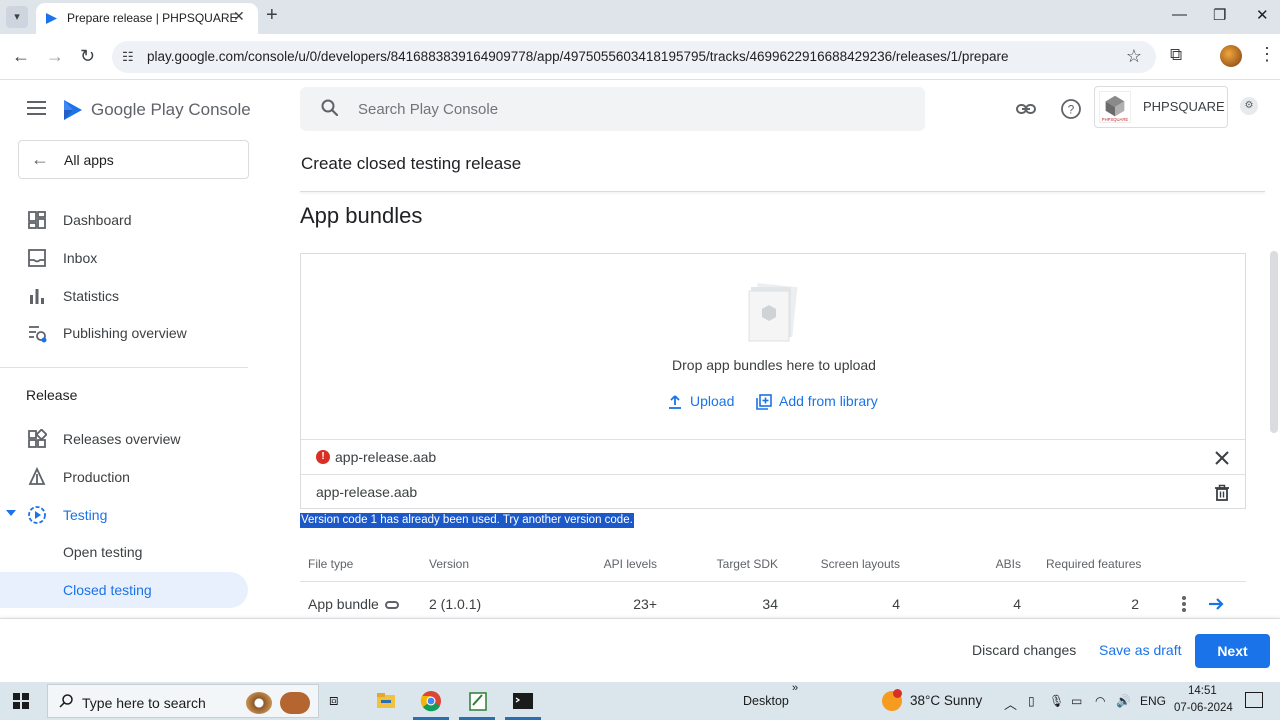 This screenshot has height=720, width=1280. What do you see at coordinates (91, 296) in the screenshot?
I see `sidebar-item-label: Statistics` at bounding box center [91, 296].